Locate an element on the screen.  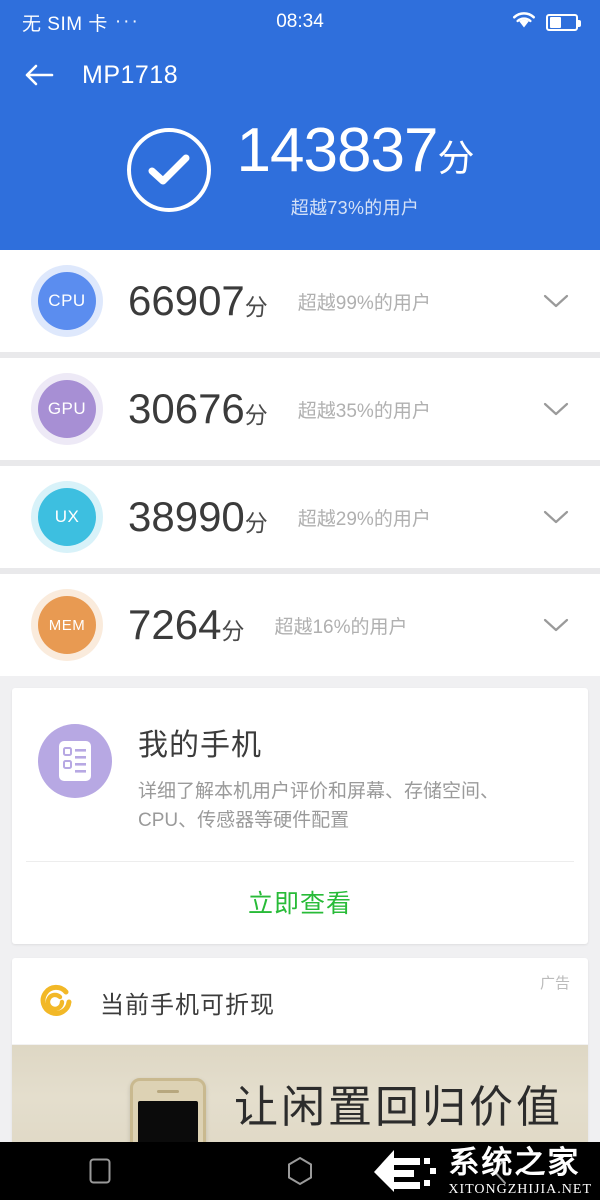
metric-score-number: 38990 is located at coordinates (186, 516).